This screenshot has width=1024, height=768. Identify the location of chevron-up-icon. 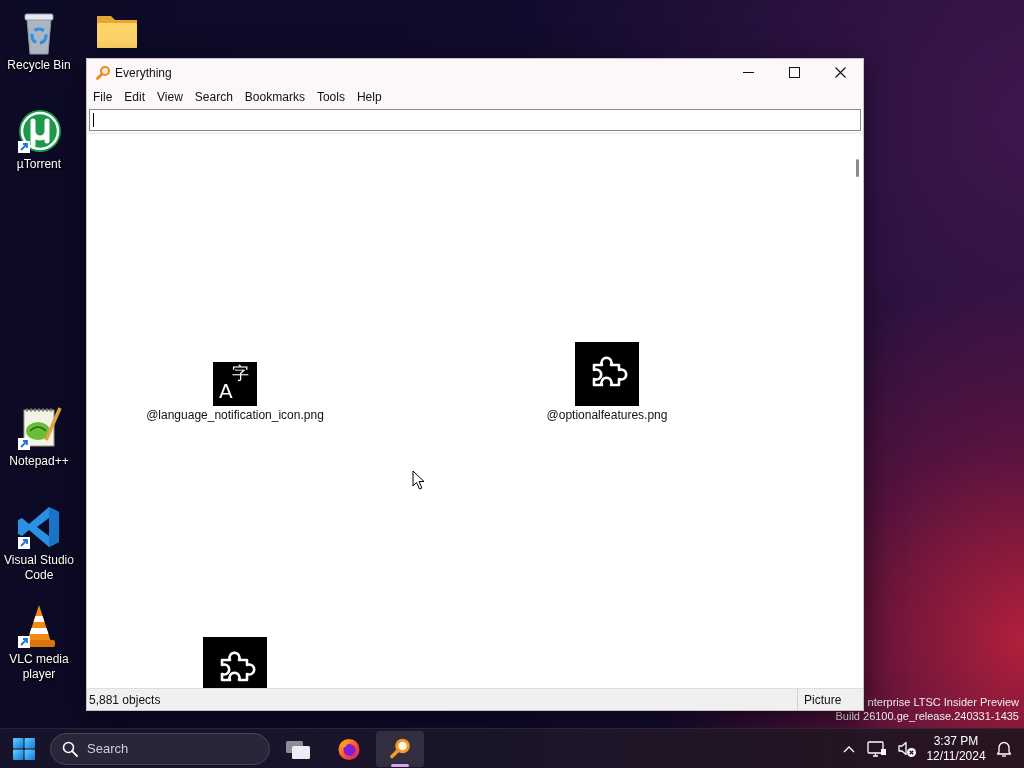
(849, 748).